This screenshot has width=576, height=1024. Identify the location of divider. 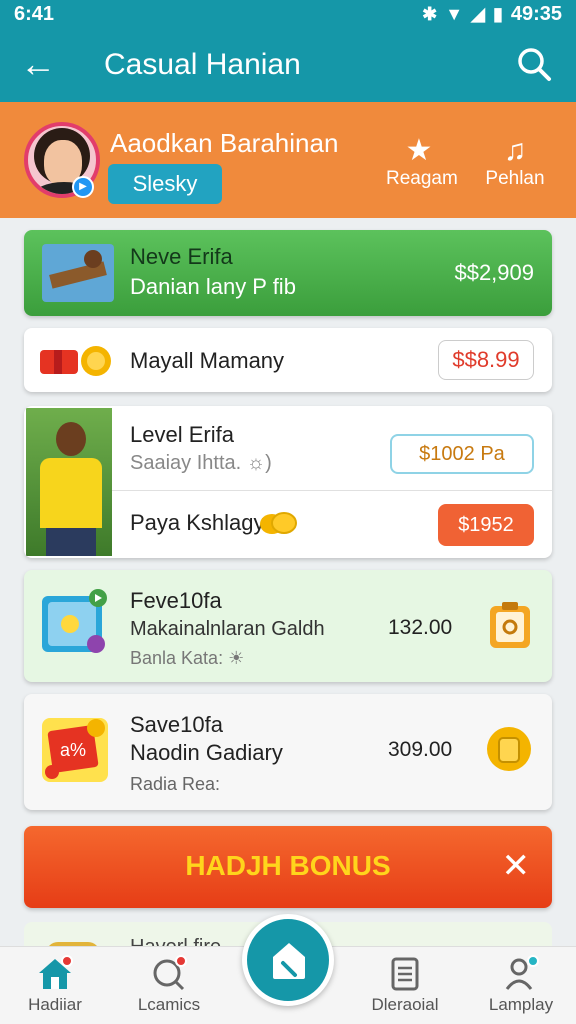
(332, 490).